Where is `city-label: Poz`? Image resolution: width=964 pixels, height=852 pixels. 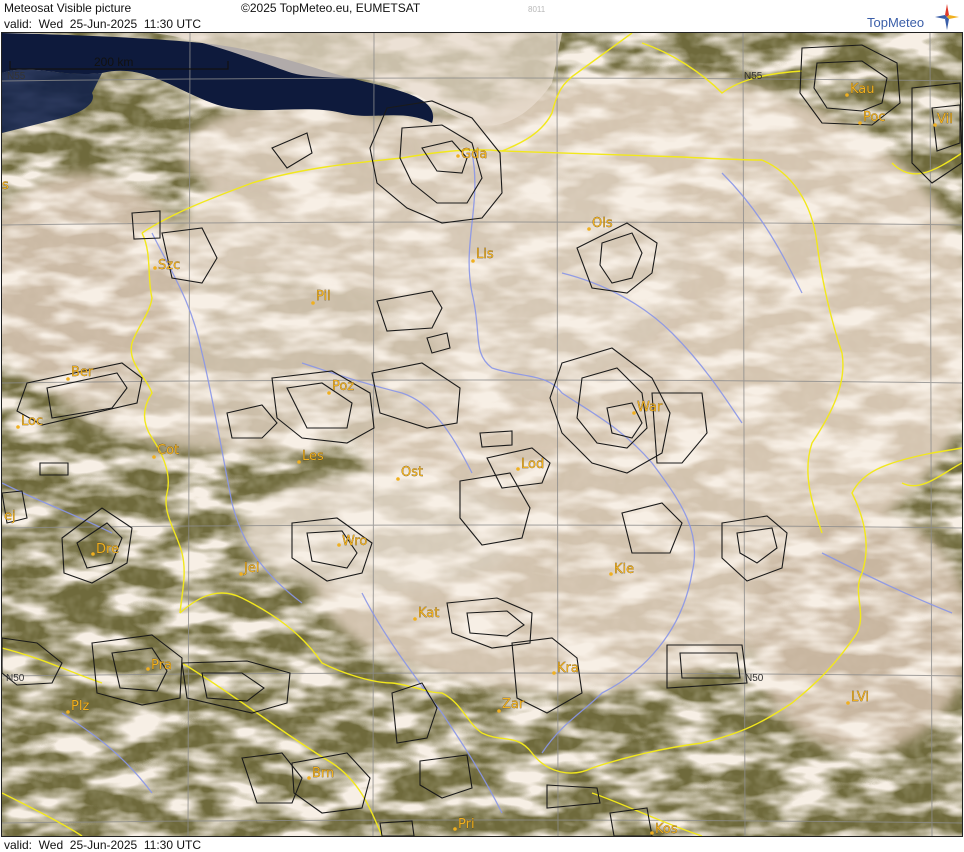 city-label: Poz is located at coordinates (343, 386).